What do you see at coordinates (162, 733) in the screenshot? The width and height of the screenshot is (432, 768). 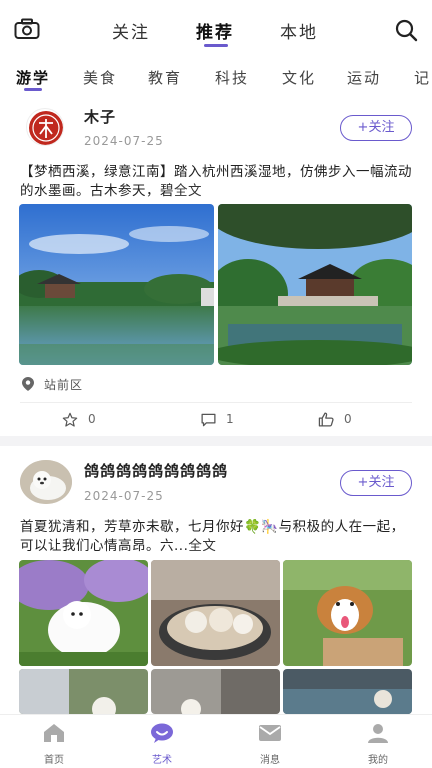 I see `chat-bubble-icon` at bounding box center [162, 733].